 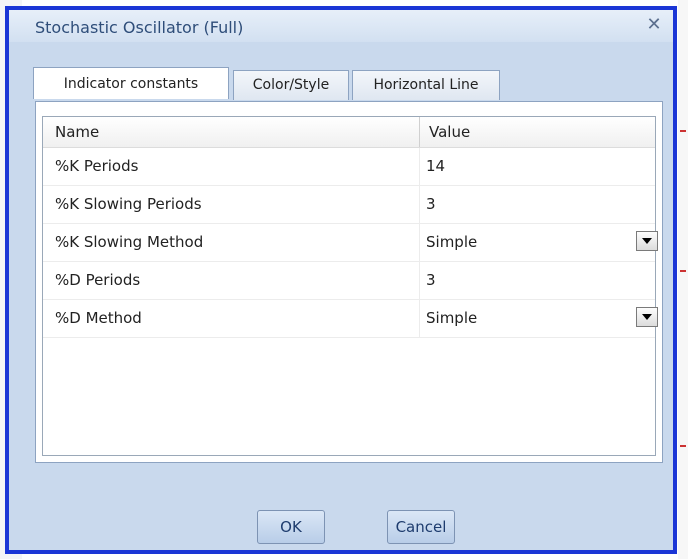 I want to click on tab-label: Indicator constants, so click(x=131, y=84).